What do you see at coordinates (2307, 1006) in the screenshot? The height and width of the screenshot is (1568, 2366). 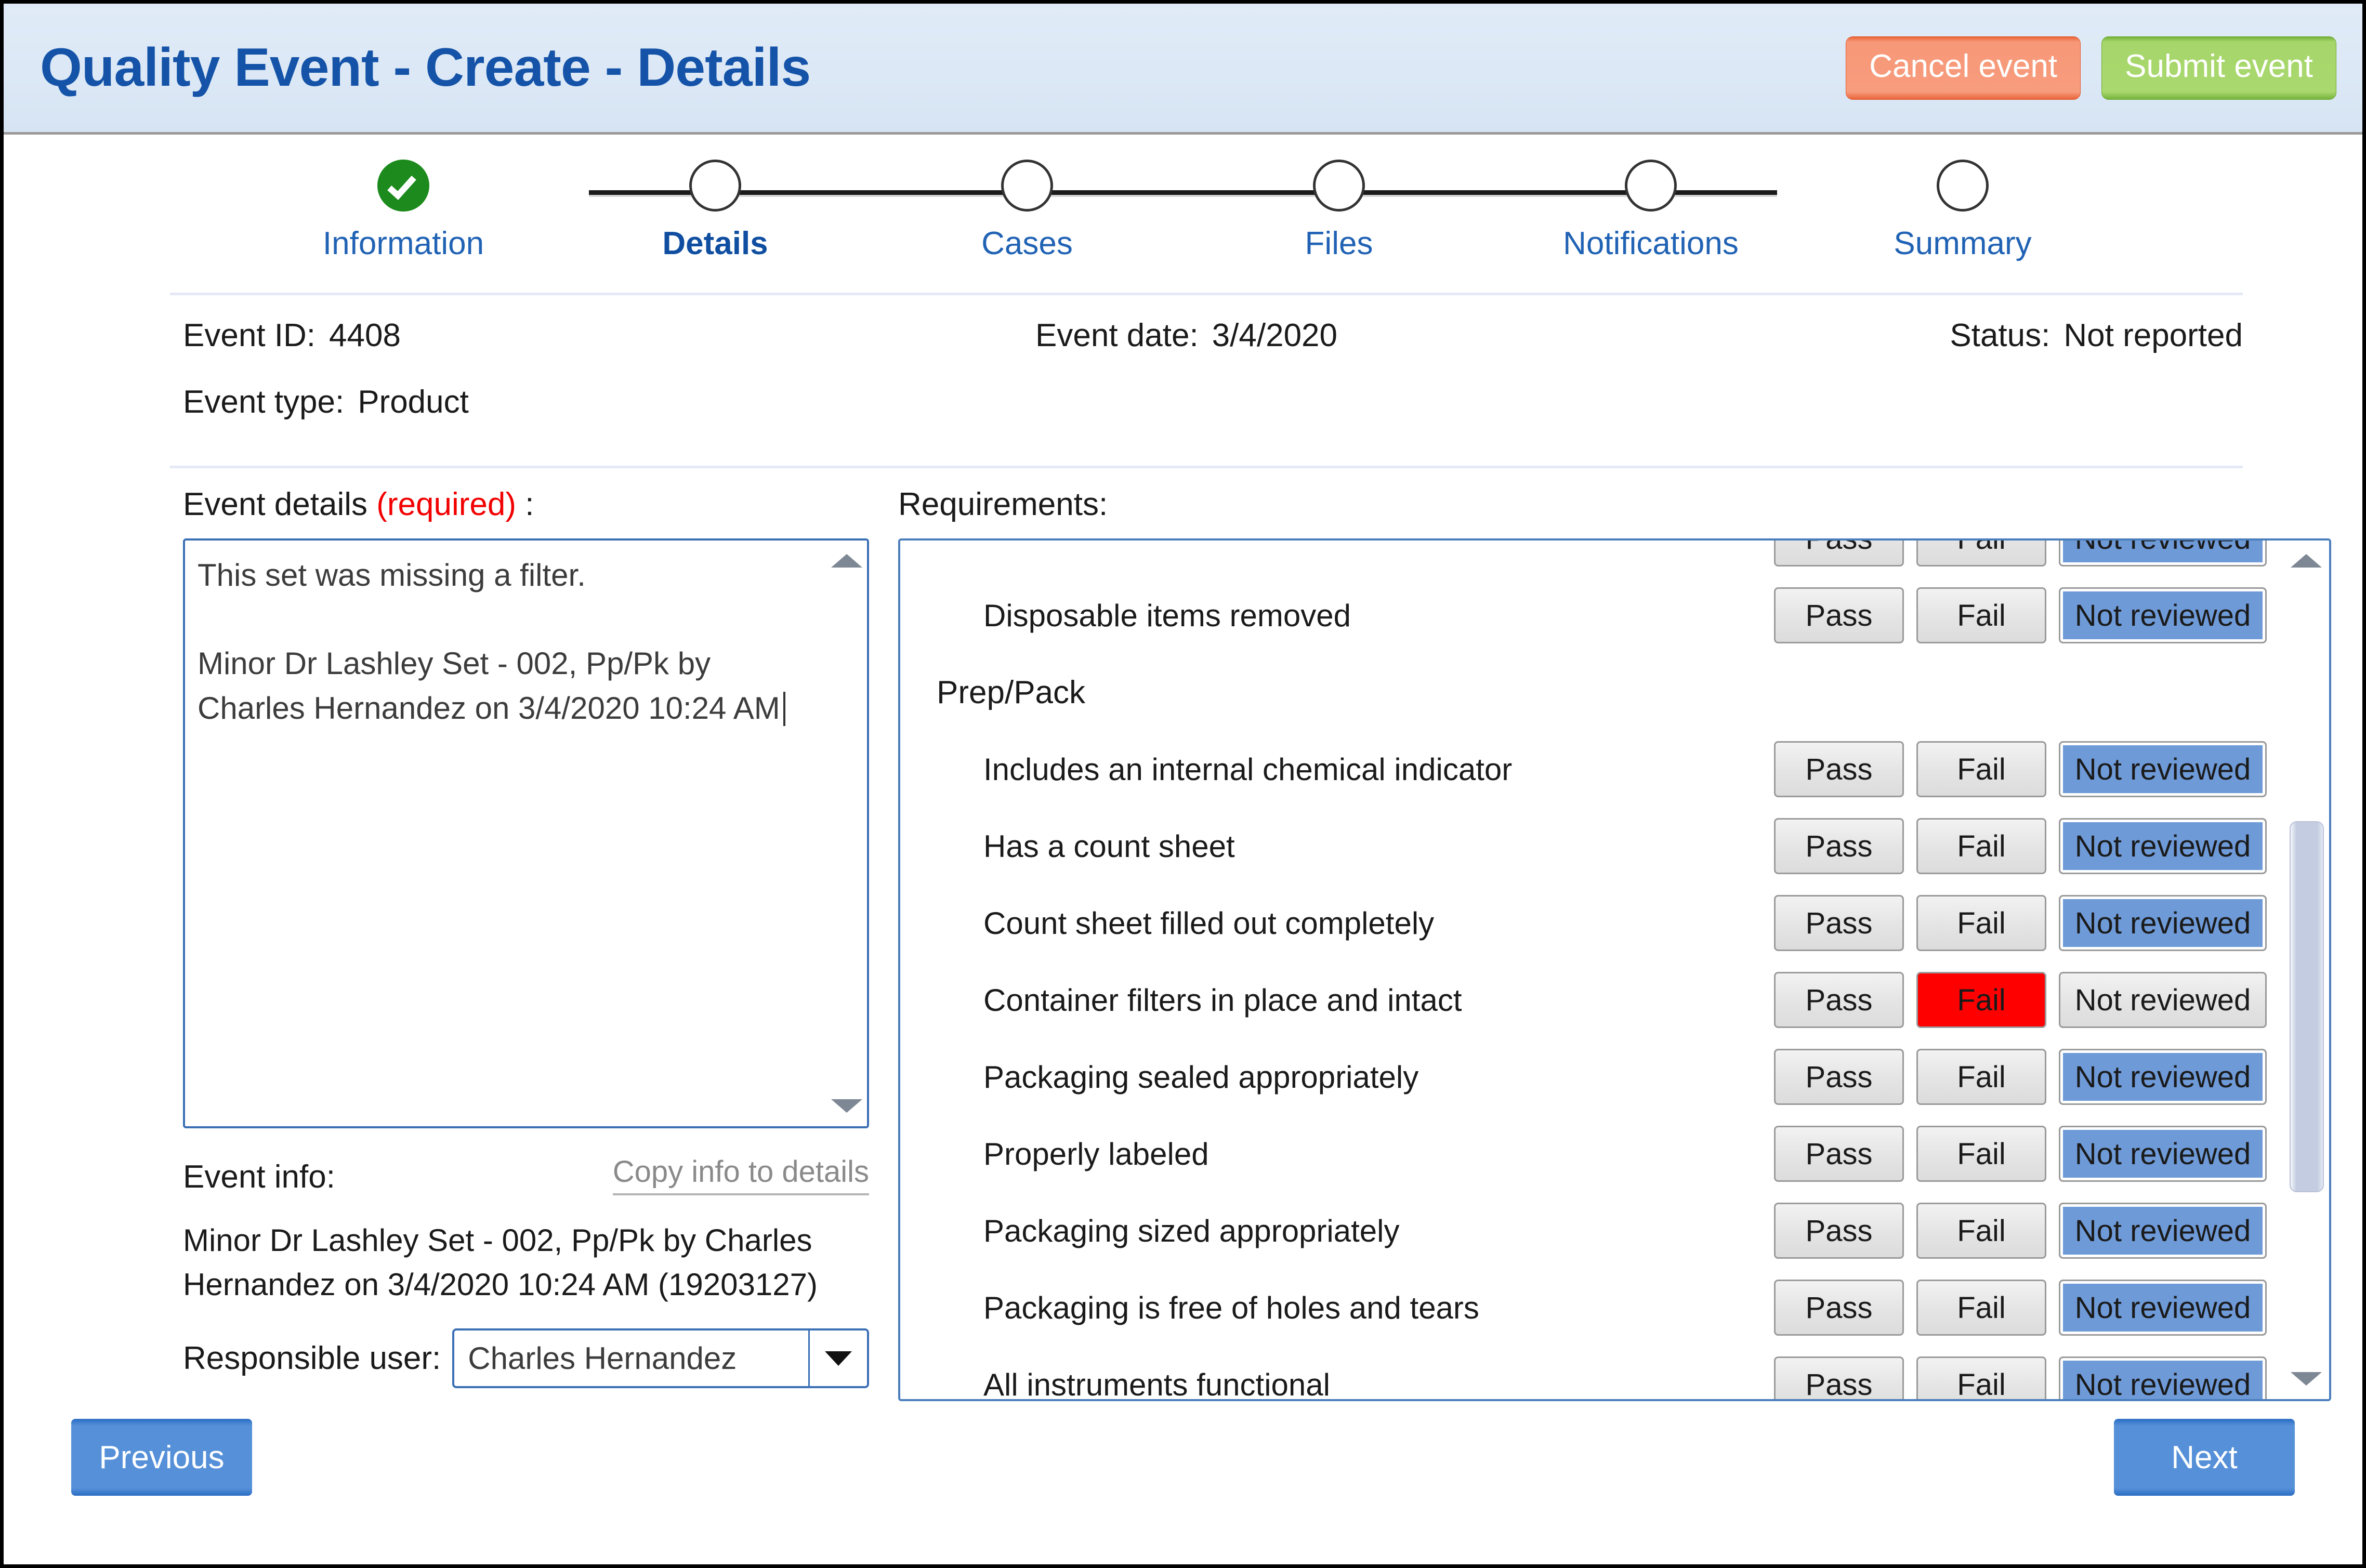 I see `requirements-scrollbar-thumb` at bounding box center [2307, 1006].